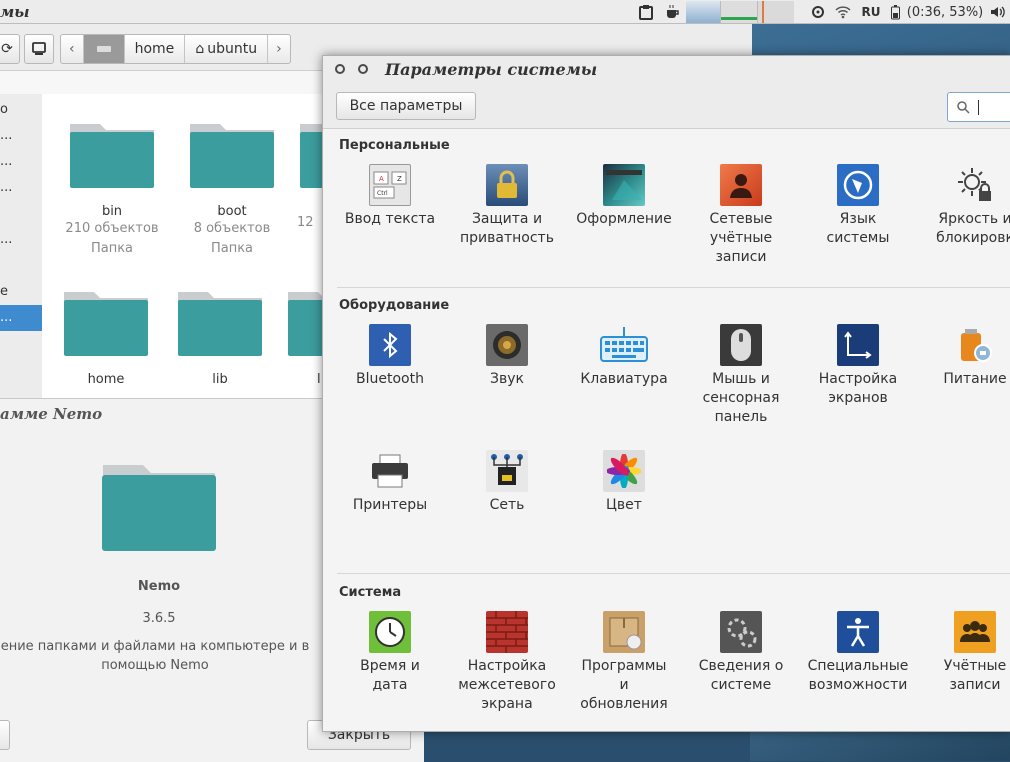 This screenshot has height=762, width=1010. Describe the element at coordinates (112, 248) in the screenshot. I see `file-type: Папка` at that location.